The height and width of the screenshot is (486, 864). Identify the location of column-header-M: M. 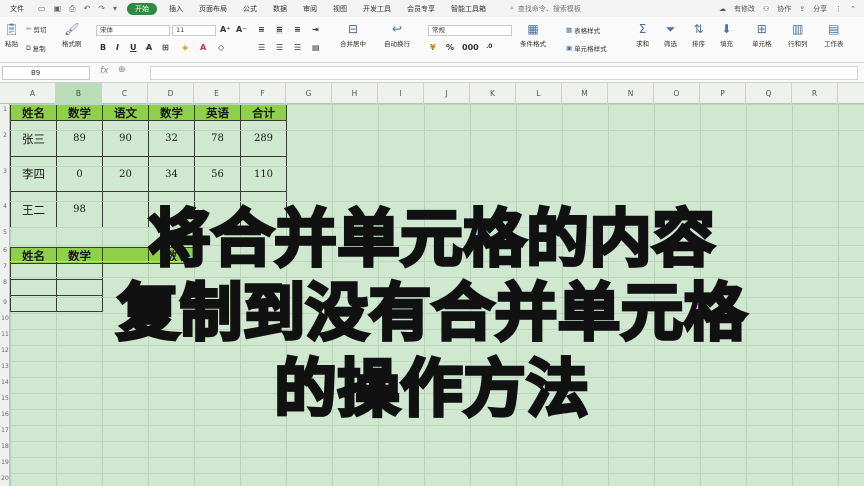
(585, 93).